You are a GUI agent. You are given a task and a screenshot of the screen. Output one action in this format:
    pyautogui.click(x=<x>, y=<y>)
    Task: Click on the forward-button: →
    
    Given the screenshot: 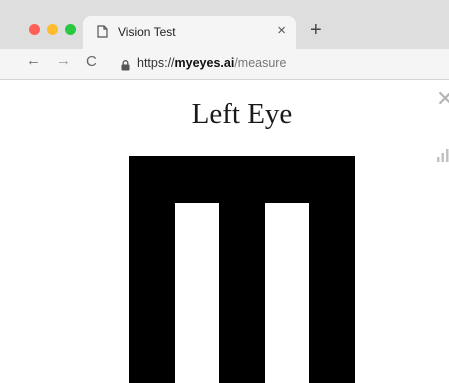 What is the action you would take?
    pyautogui.click(x=63, y=60)
    